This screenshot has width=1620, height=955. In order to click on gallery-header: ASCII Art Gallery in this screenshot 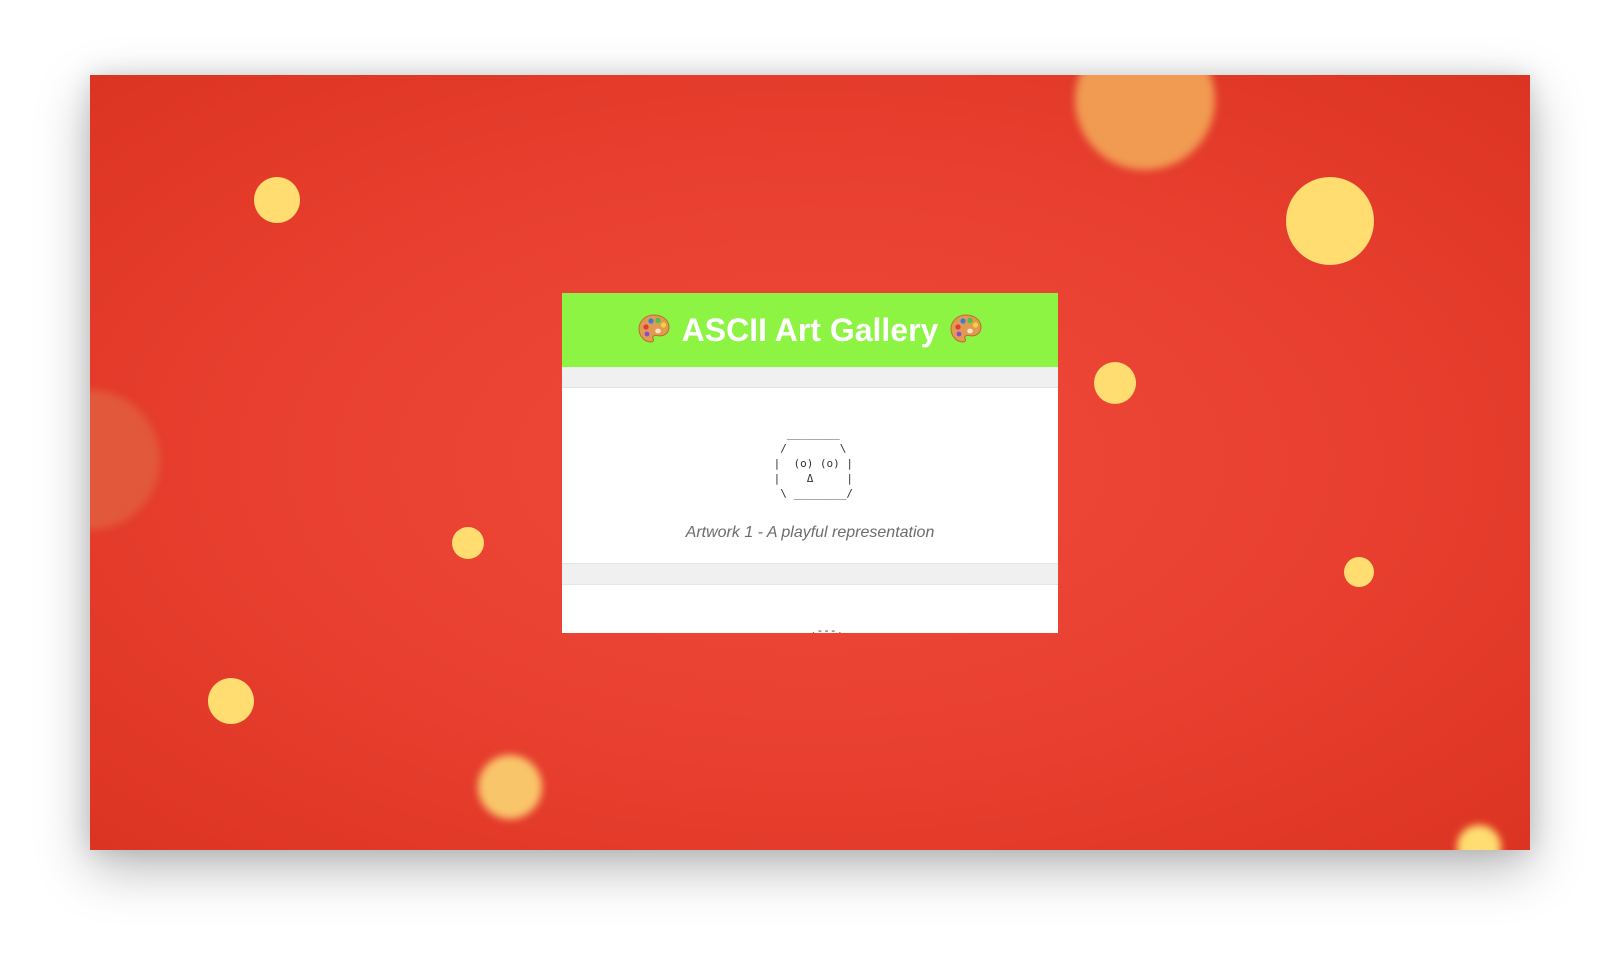, I will do `click(810, 330)`.